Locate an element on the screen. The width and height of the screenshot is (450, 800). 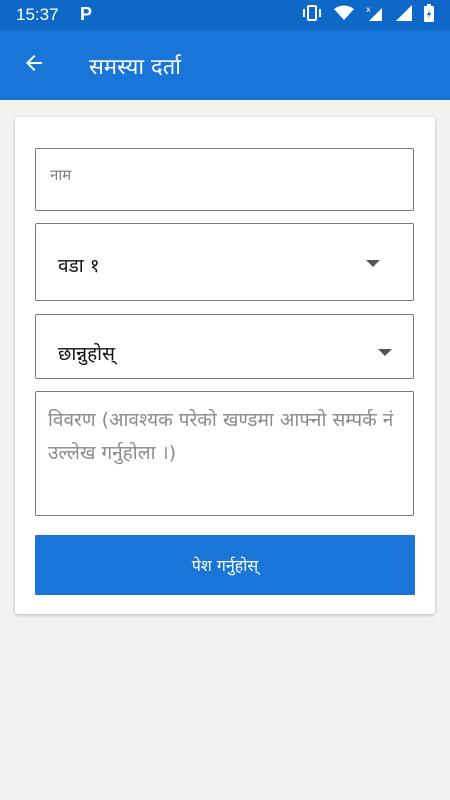
name-field-container is located at coordinates (224, 179).